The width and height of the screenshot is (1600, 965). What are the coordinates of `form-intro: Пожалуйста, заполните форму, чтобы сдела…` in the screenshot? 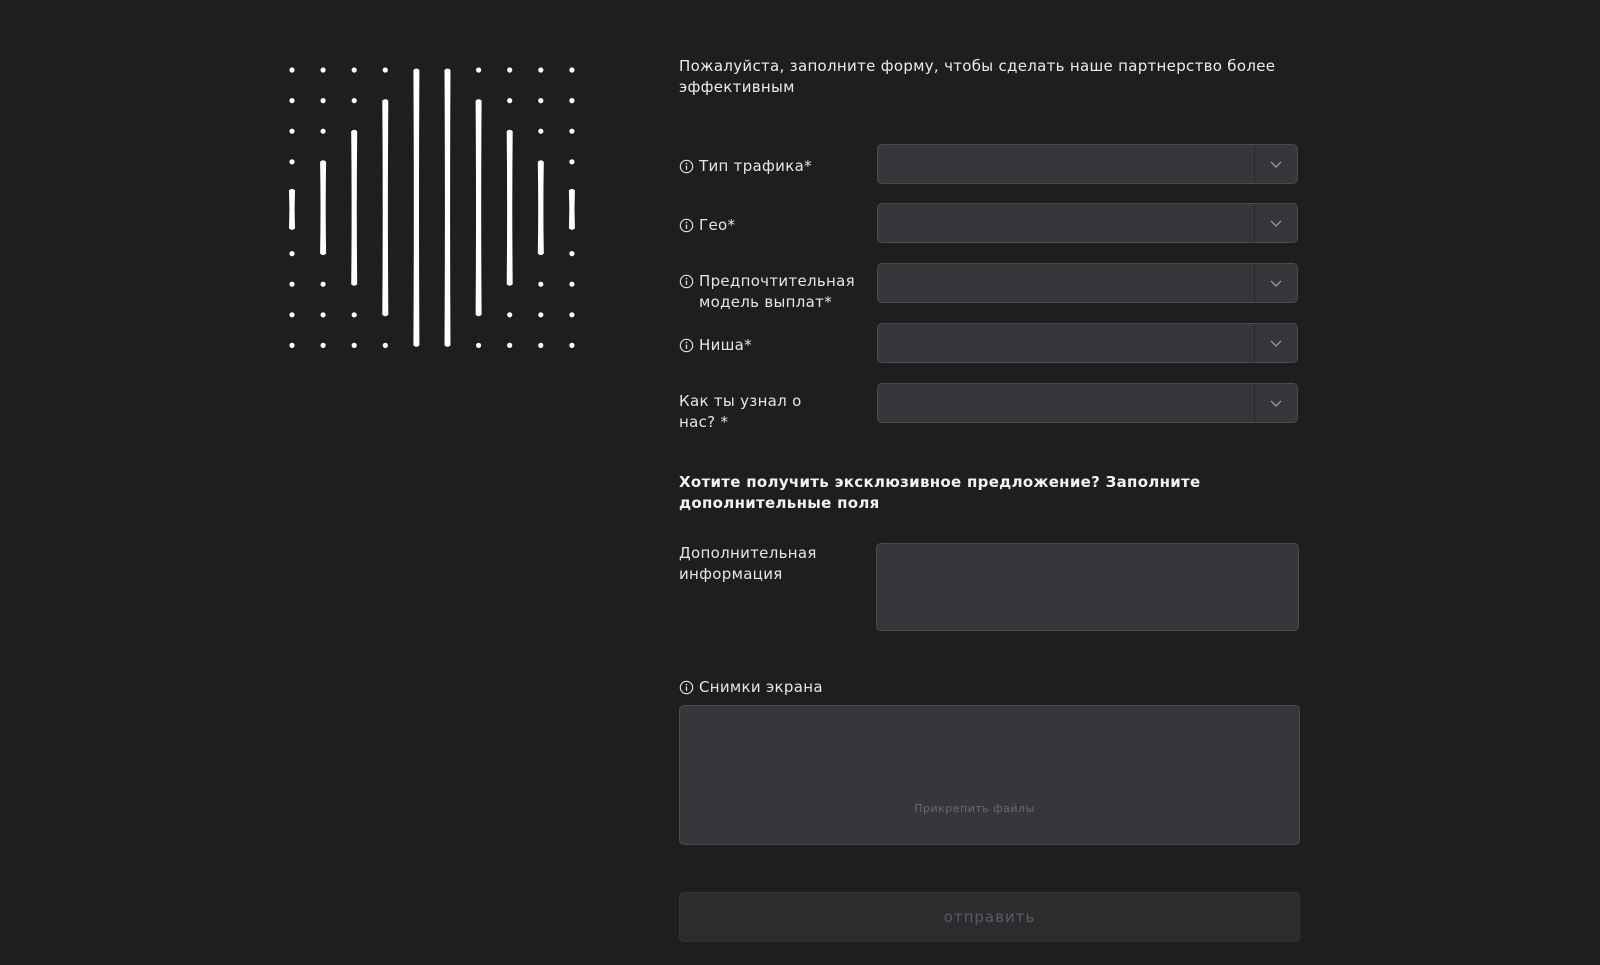 It's located at (977, 76).